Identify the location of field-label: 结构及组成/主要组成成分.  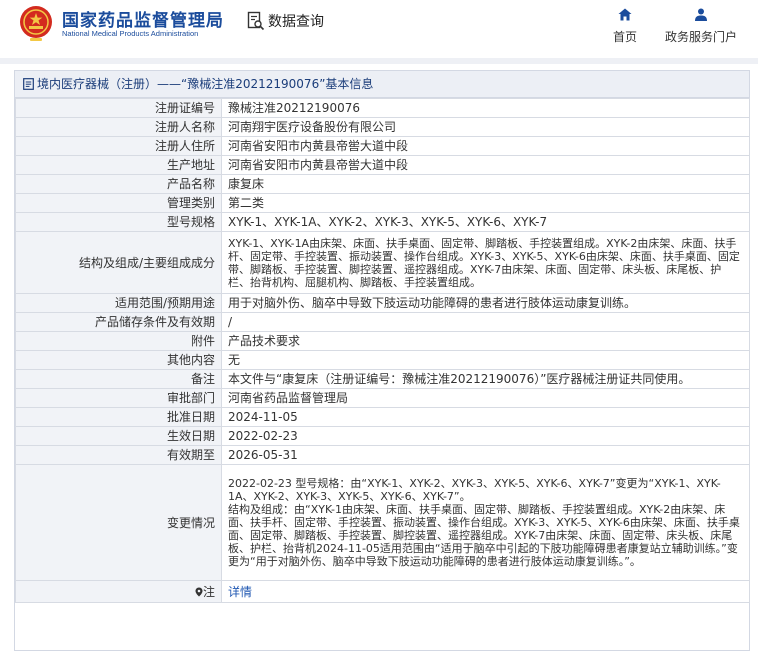
(118, 262).